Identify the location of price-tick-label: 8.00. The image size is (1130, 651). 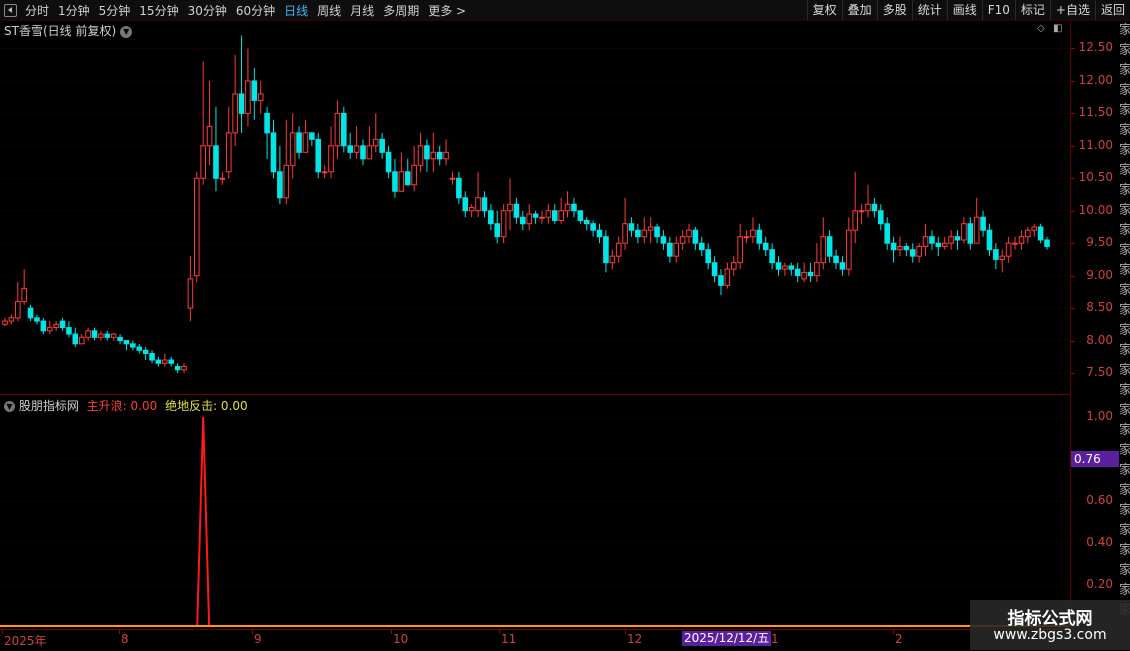
(1099, 339).